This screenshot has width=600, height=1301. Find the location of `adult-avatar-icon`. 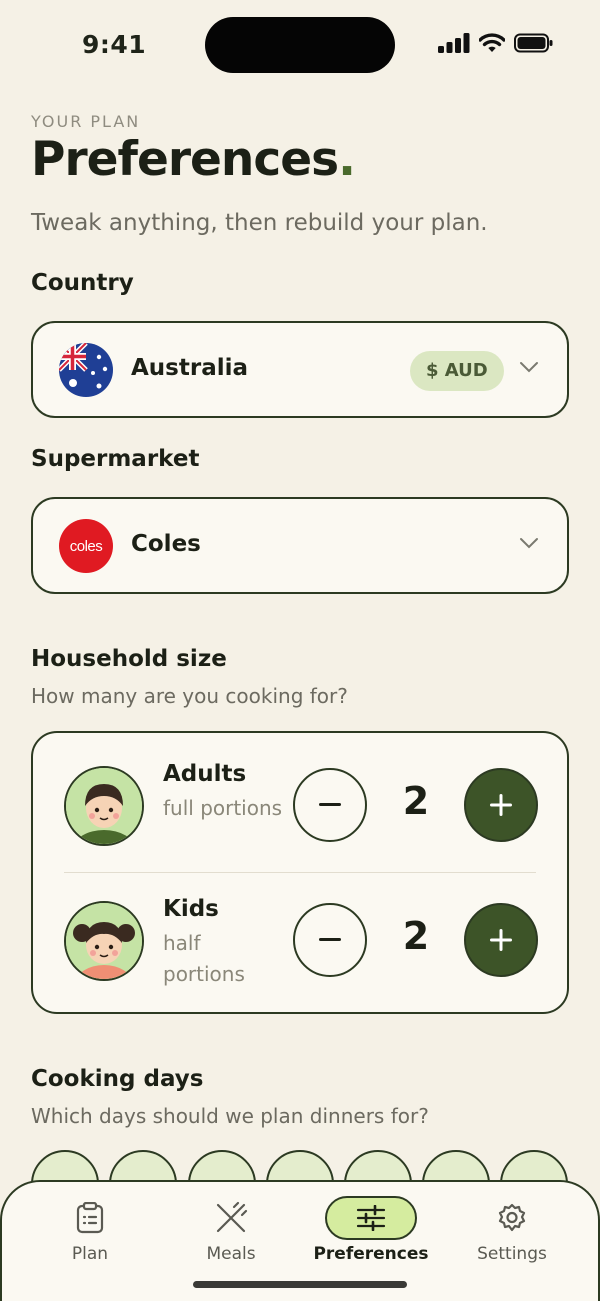

adult-avatar-icon is located at coordinates (104, 806).